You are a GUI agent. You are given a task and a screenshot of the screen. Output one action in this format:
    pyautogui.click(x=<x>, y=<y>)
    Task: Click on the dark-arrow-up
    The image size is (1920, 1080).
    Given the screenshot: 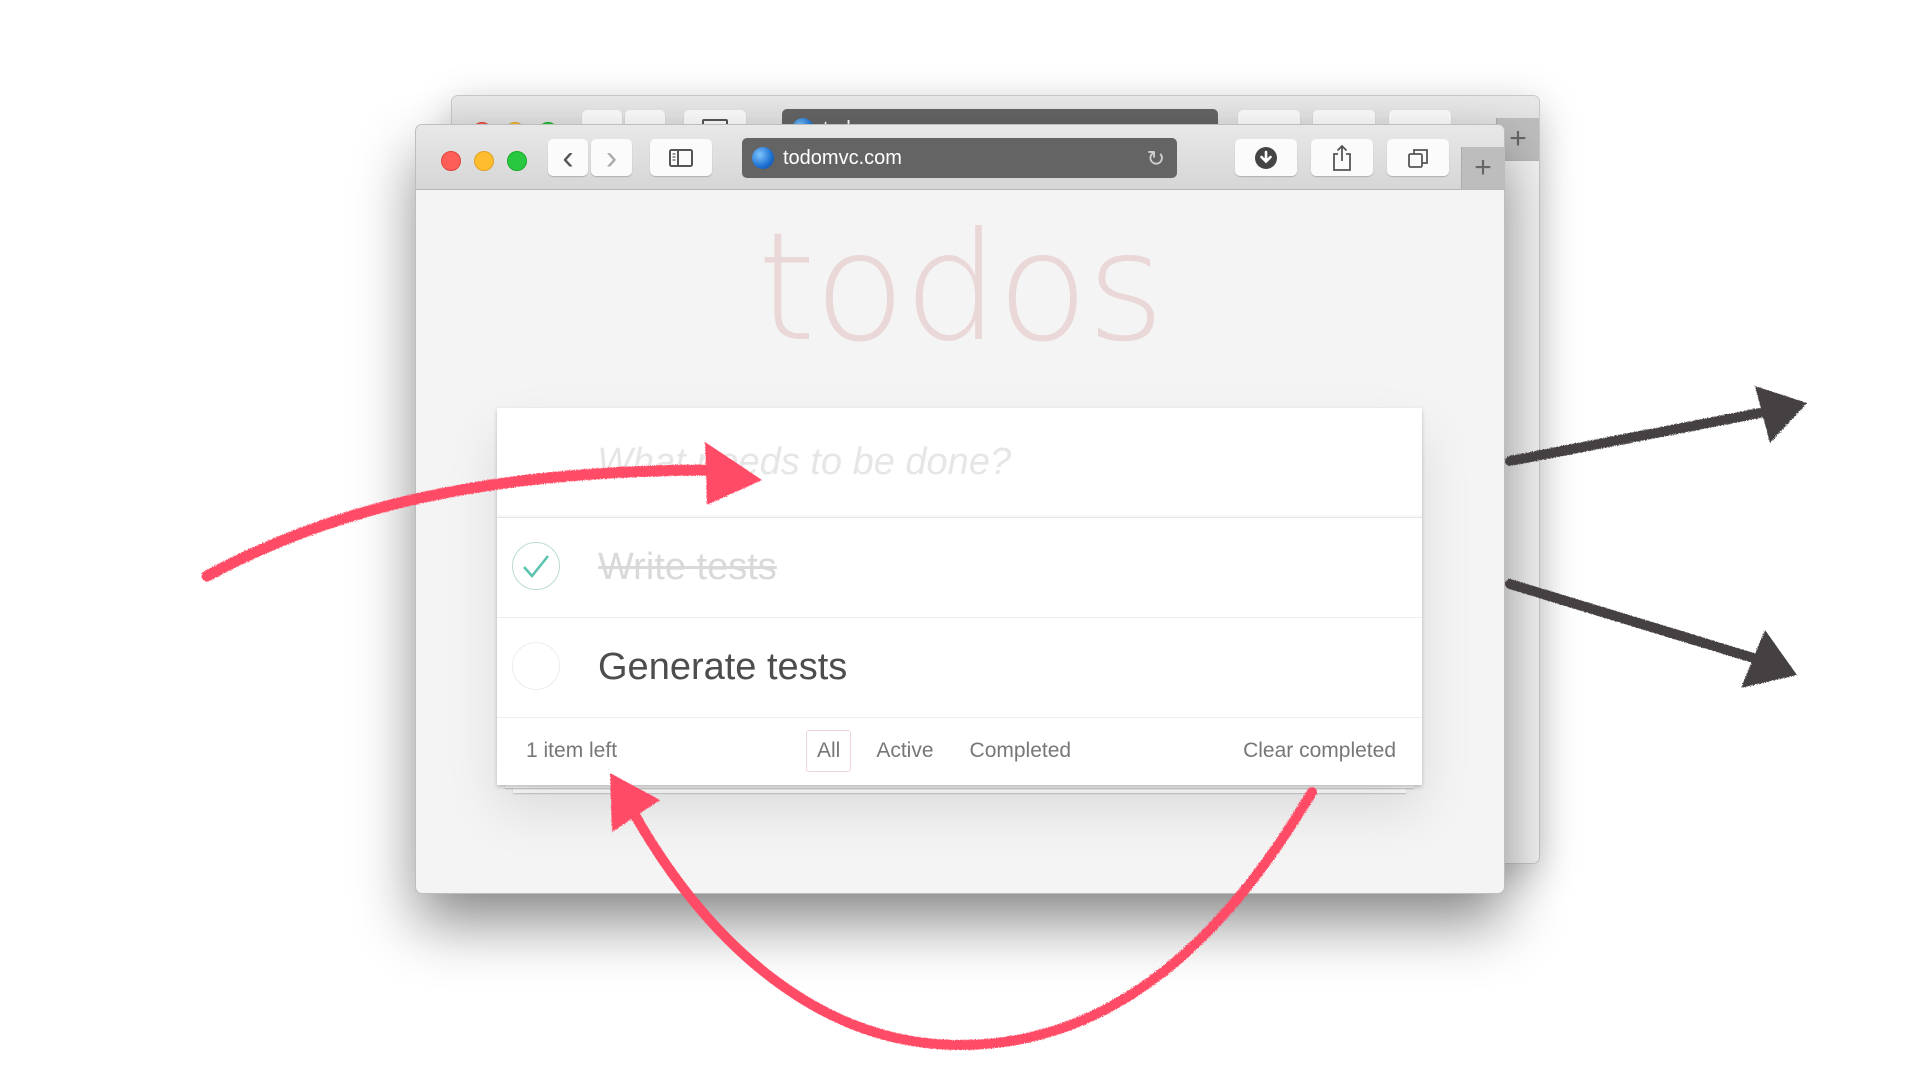 What is the action you would take?
    pyautogui.click(x=1640, y=436)
    